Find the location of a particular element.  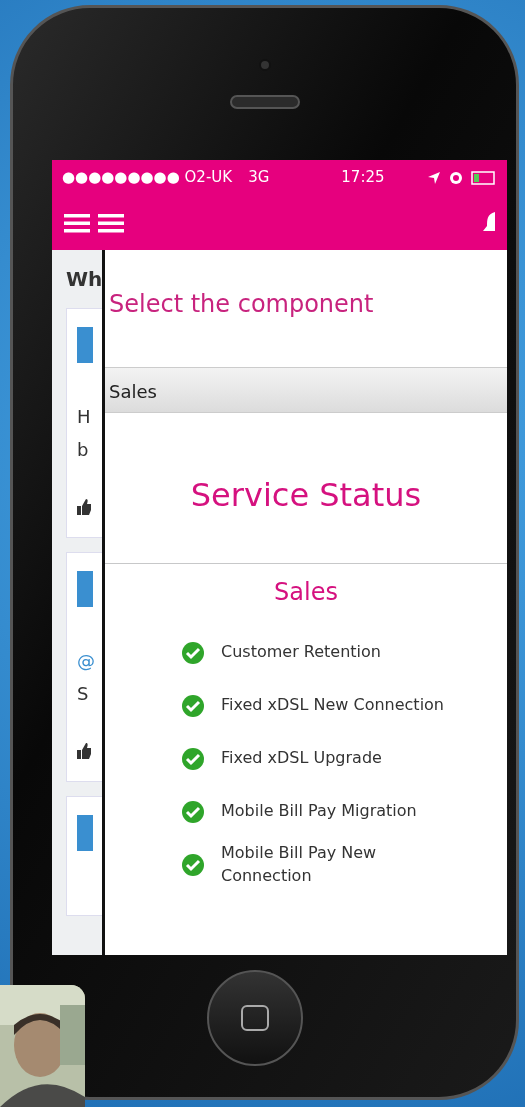

speaker-grille is located at coordinates (264, 102).